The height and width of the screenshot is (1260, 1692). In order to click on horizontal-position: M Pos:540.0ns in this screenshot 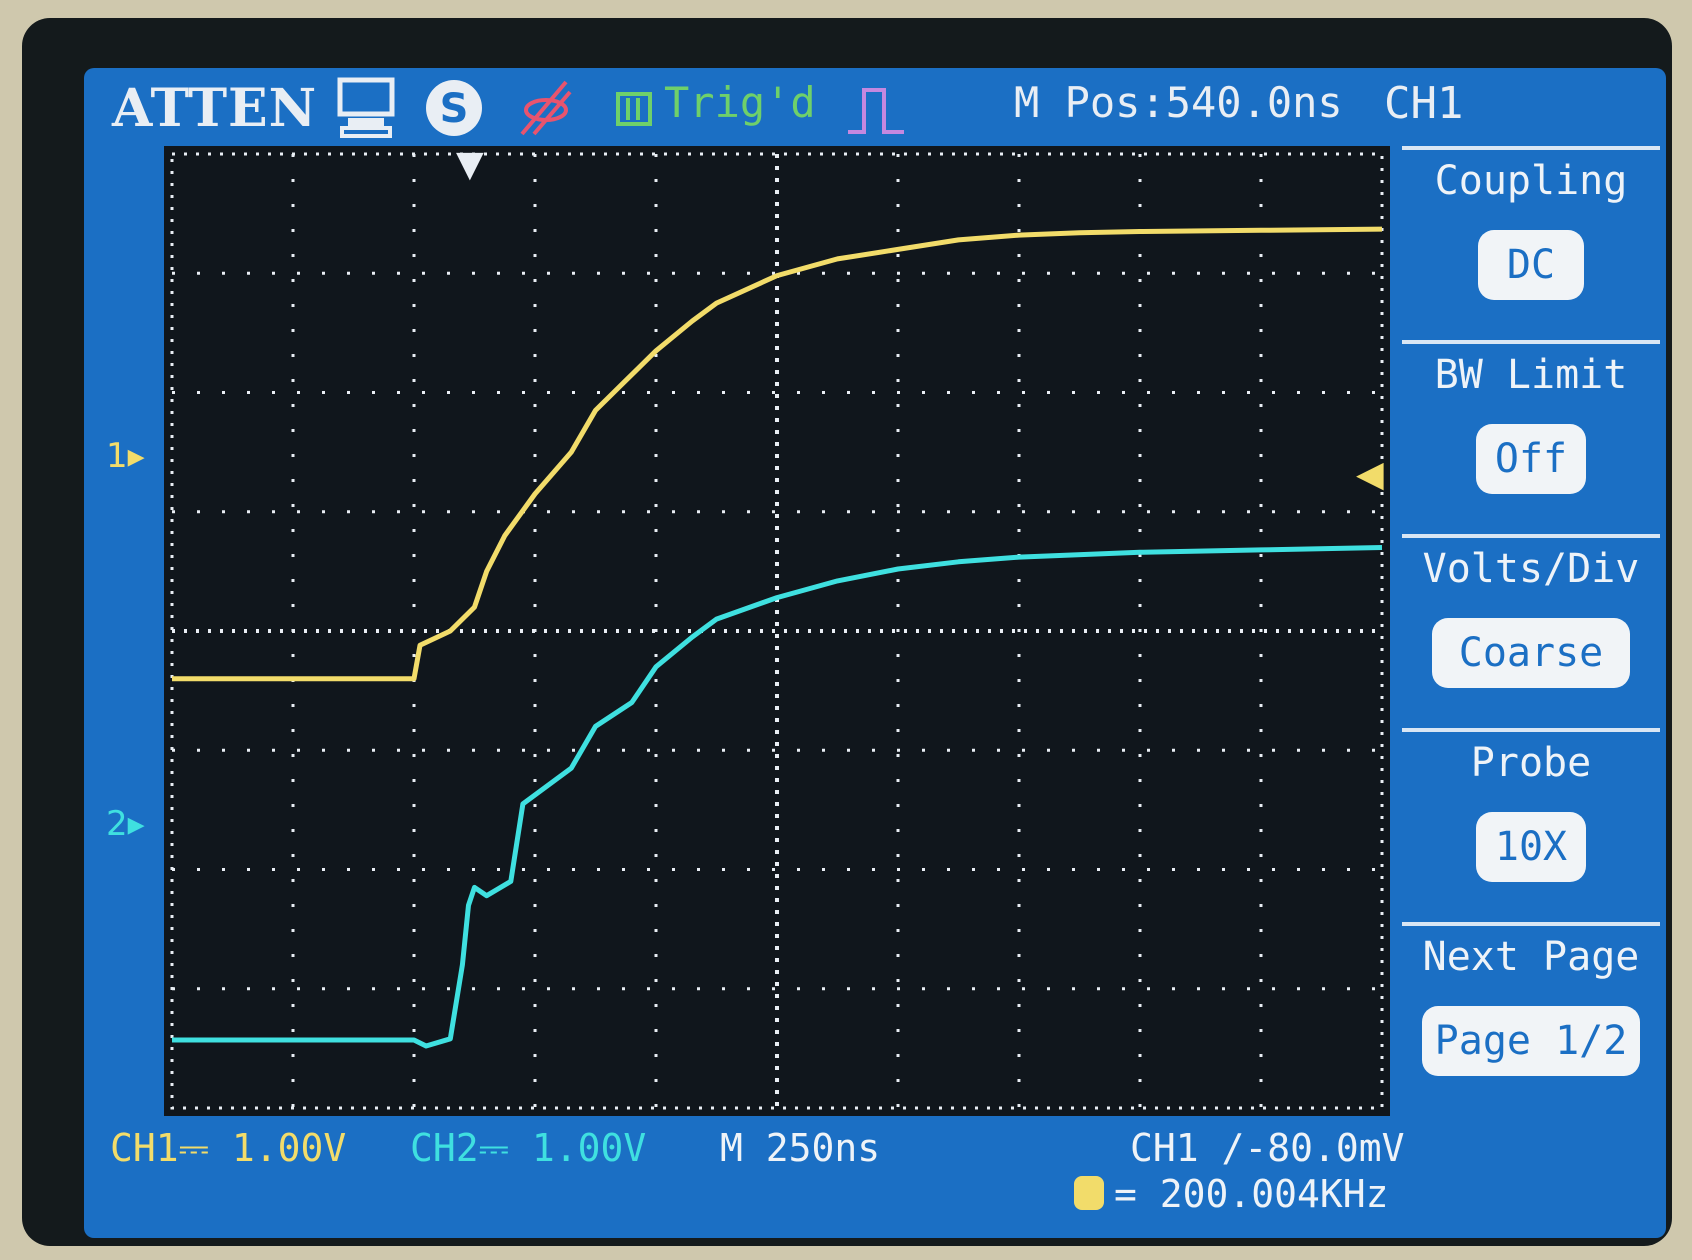, I will do `click(1178, 102)`.